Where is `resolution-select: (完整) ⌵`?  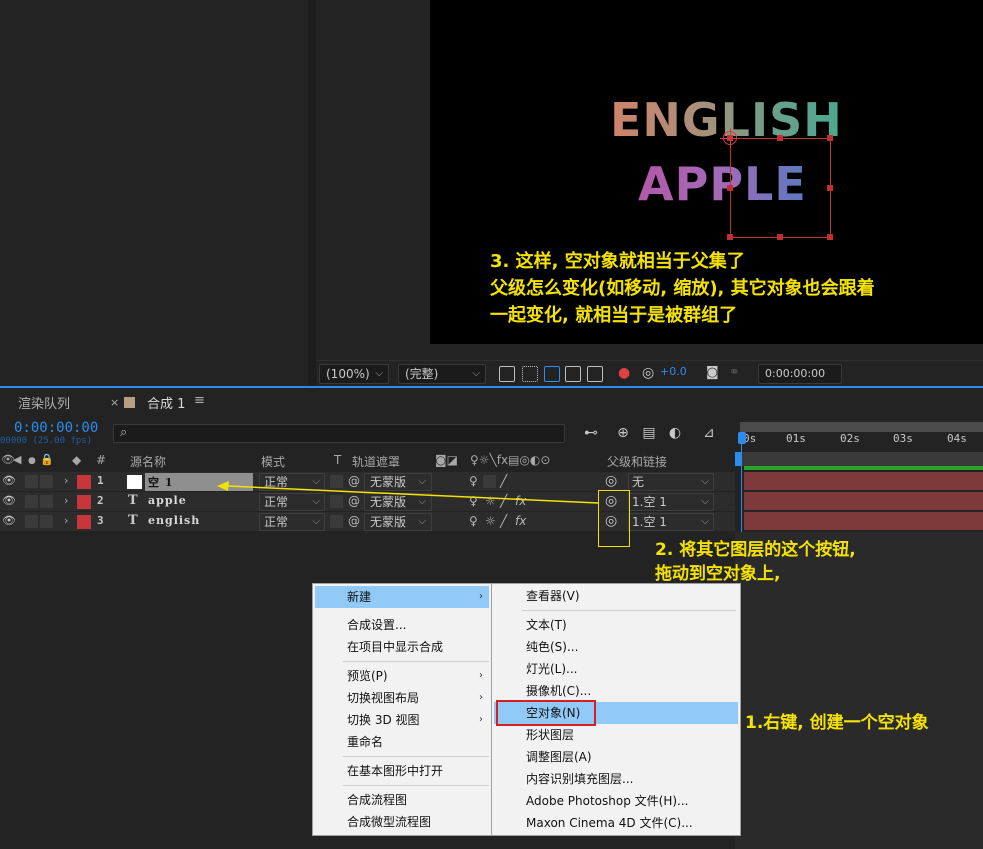 resolution-select: (完整) ⌵ is located at coordinates (442, 374).